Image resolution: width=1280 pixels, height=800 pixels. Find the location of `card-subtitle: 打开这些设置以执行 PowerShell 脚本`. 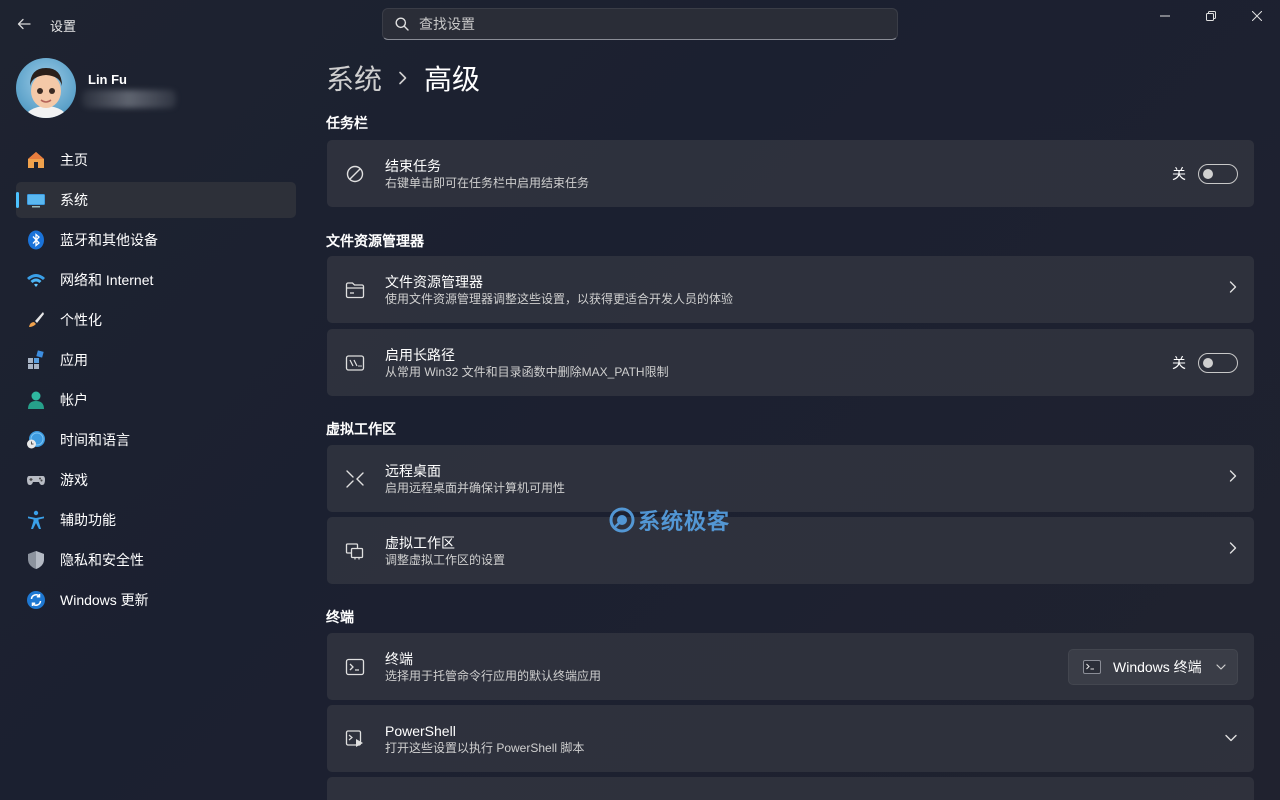

card-subtitle: 打开这些设置以执行 PowerShell 脚本 is located at coordinates (485, 748).